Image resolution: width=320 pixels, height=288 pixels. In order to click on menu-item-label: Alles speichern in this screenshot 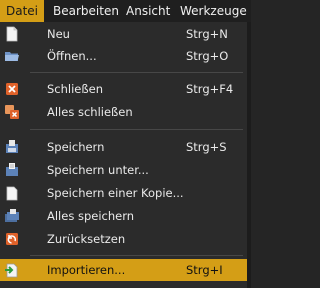, I will do `click(91, 216)`.